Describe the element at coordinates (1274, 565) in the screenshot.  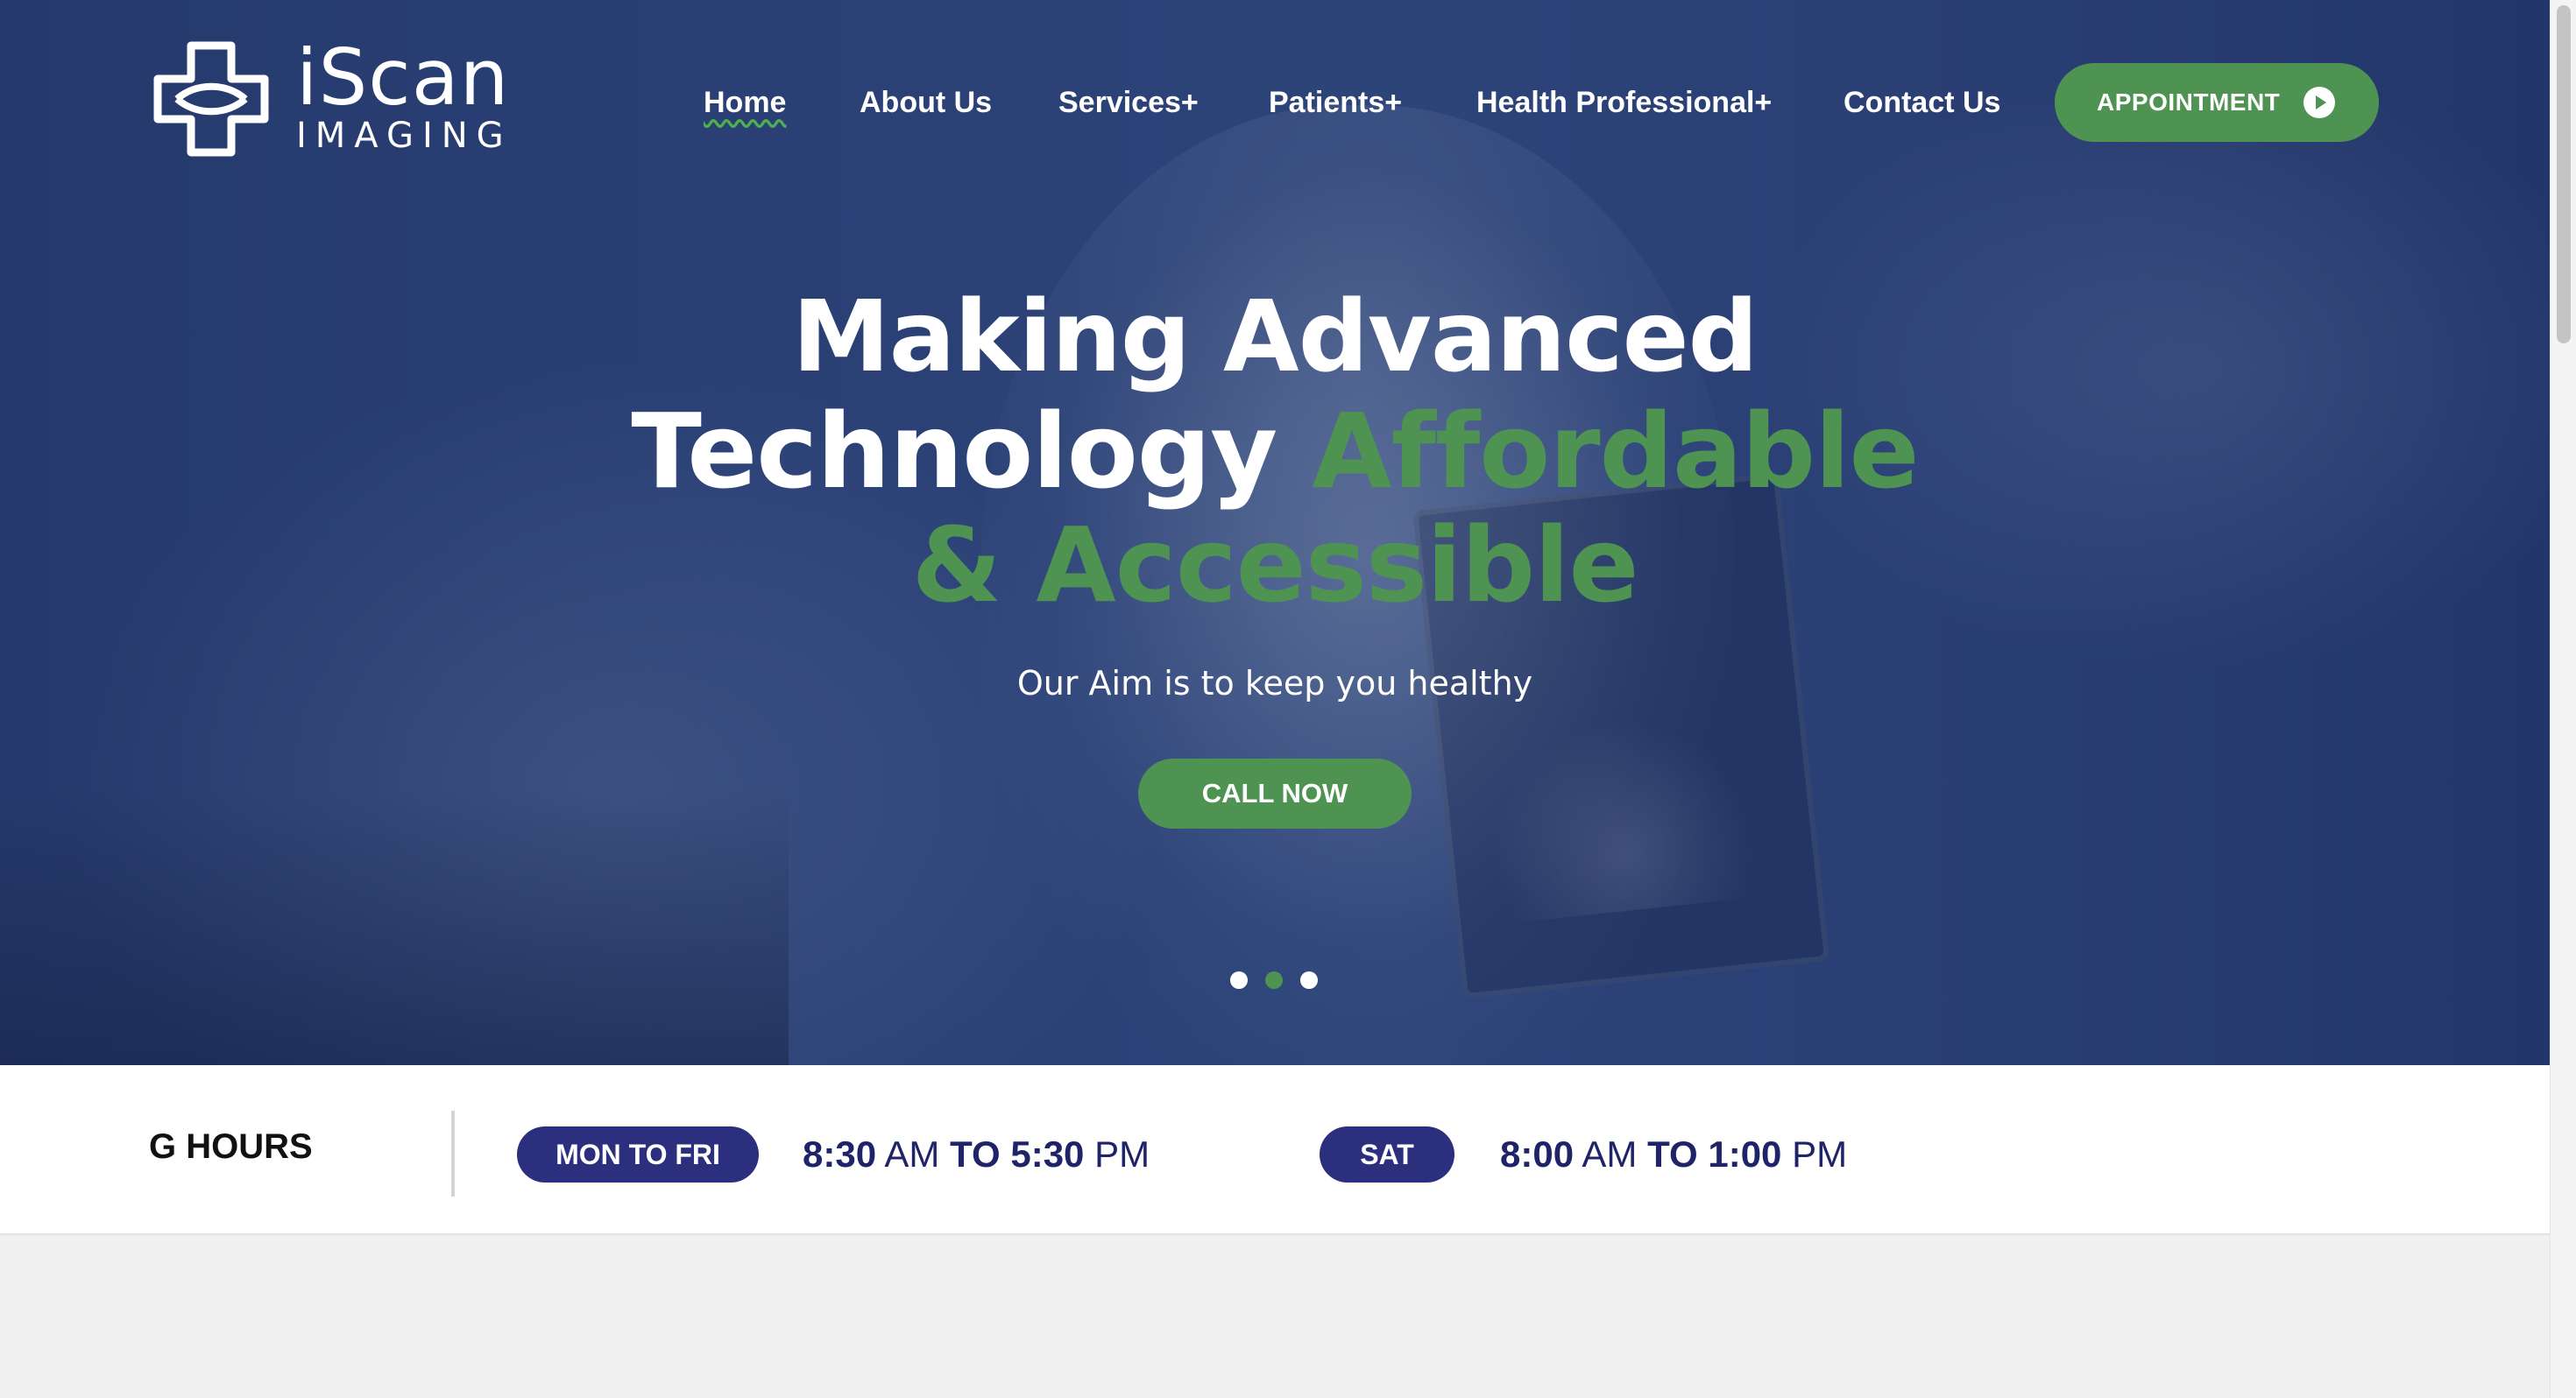
I see `hero-headline-accessible: & Accessible` at that location.